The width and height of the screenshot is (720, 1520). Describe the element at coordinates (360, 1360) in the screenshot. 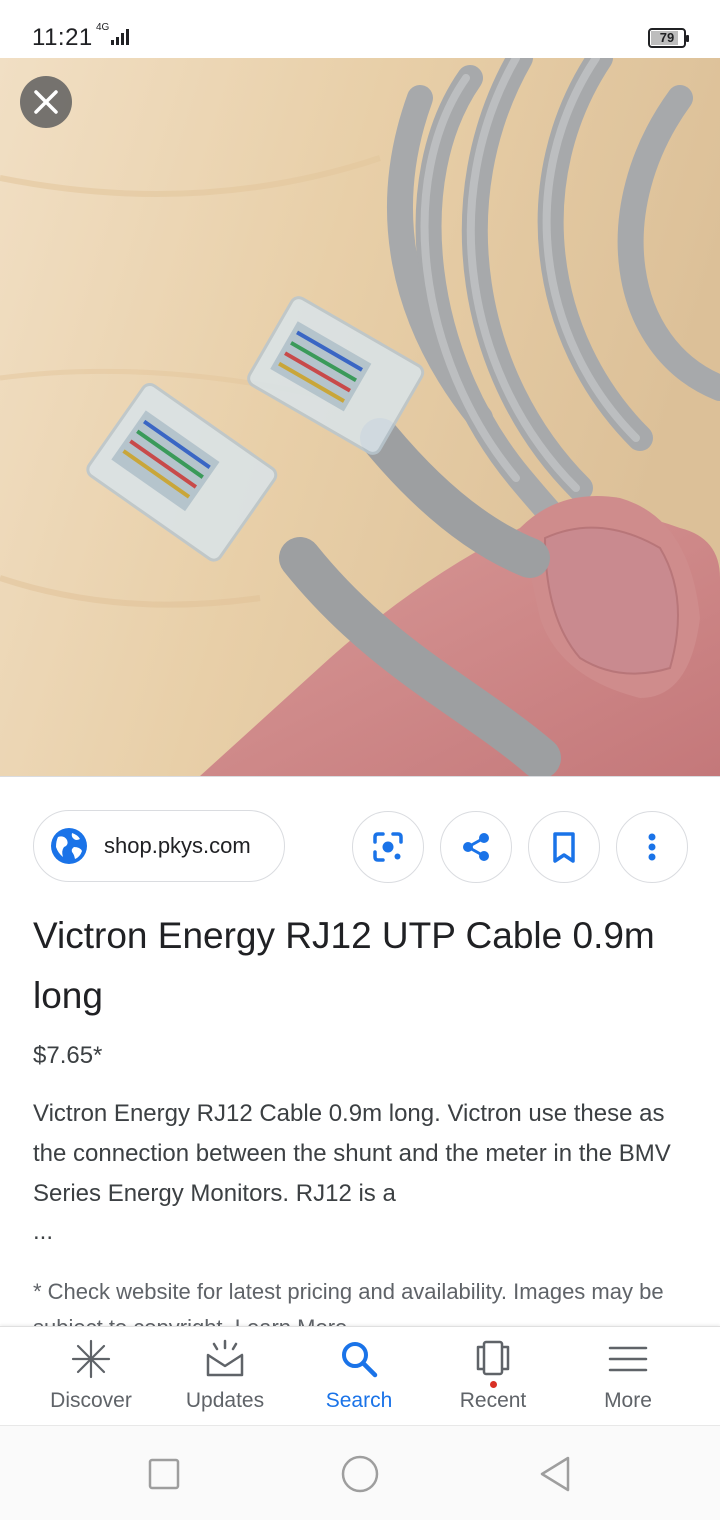

I see `search-icon` at that location.